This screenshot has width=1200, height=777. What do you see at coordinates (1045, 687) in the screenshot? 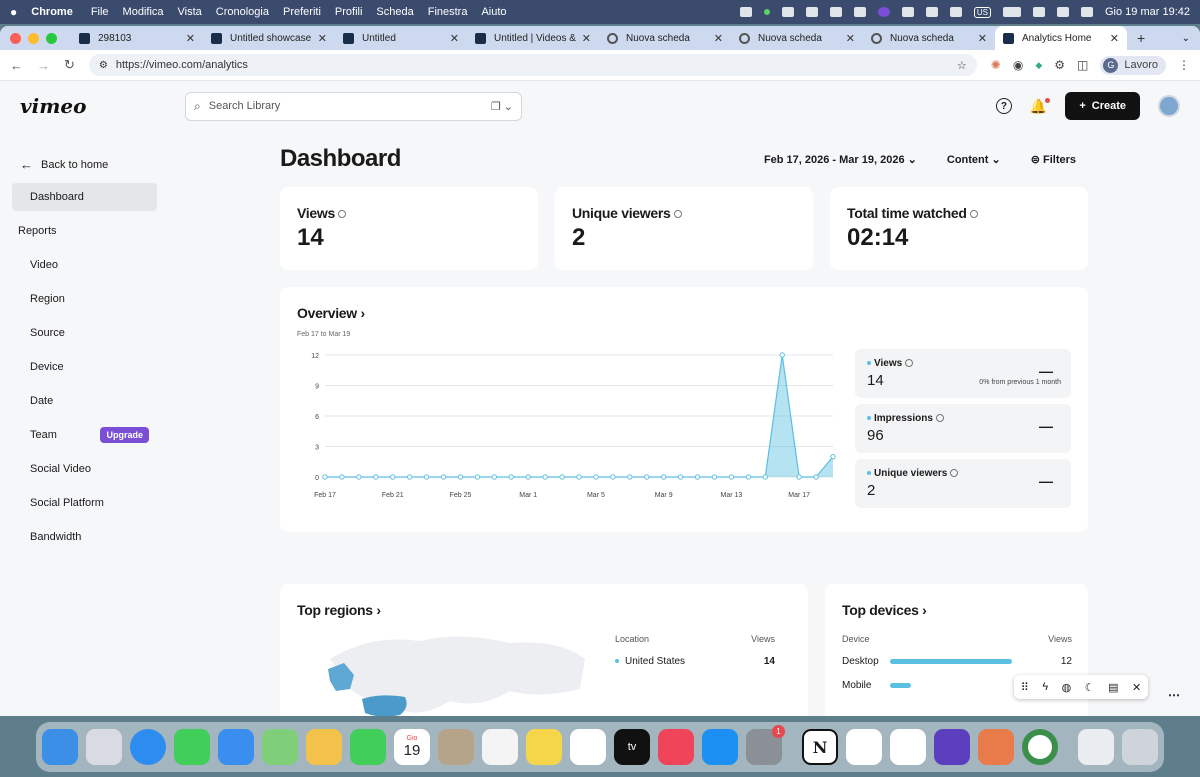
I see `lightning-icon: ϟ` at bounding box center [1045, 687].